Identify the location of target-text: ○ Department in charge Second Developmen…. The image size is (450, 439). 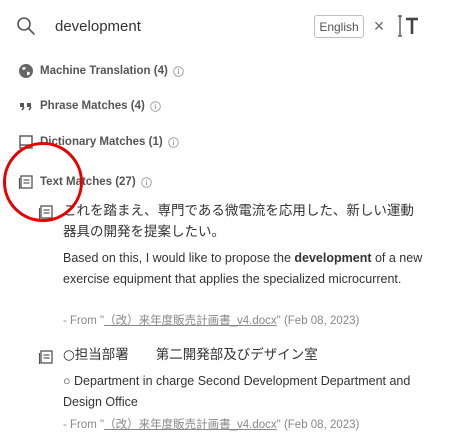
(243, 392).